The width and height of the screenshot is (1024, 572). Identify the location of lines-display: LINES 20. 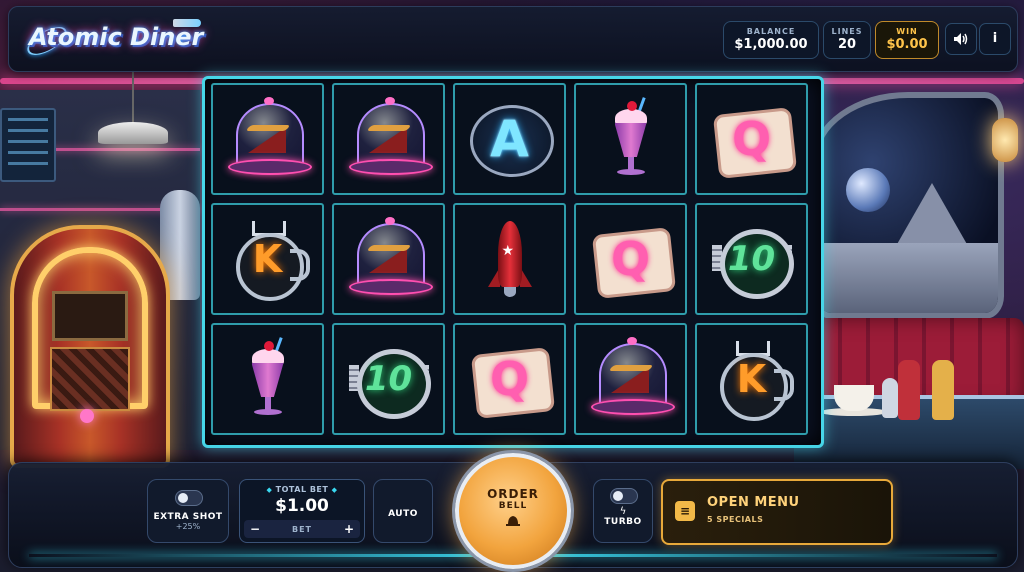
(847, 40).